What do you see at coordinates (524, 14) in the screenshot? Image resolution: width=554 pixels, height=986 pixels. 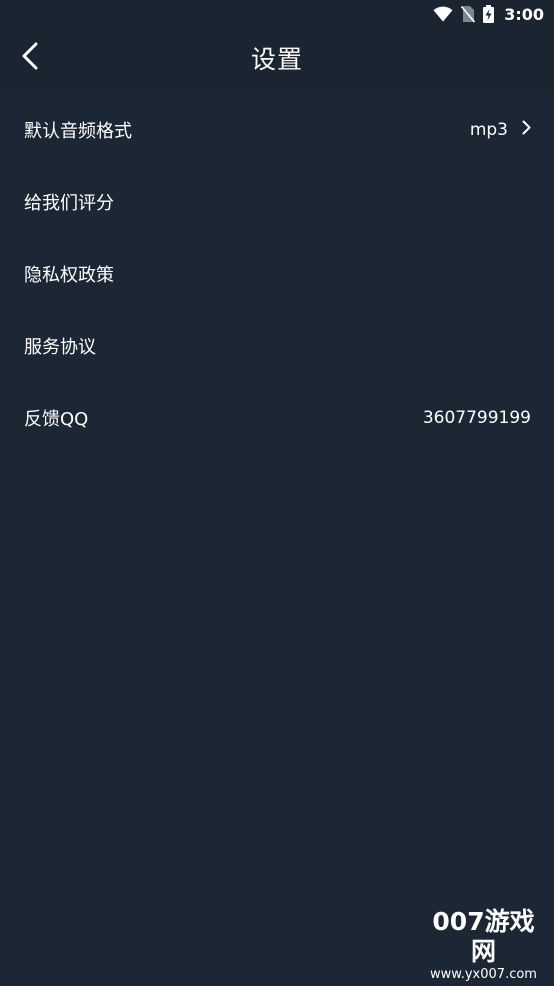 I see `status-time: 3:00` at bounding box center [524, 14].